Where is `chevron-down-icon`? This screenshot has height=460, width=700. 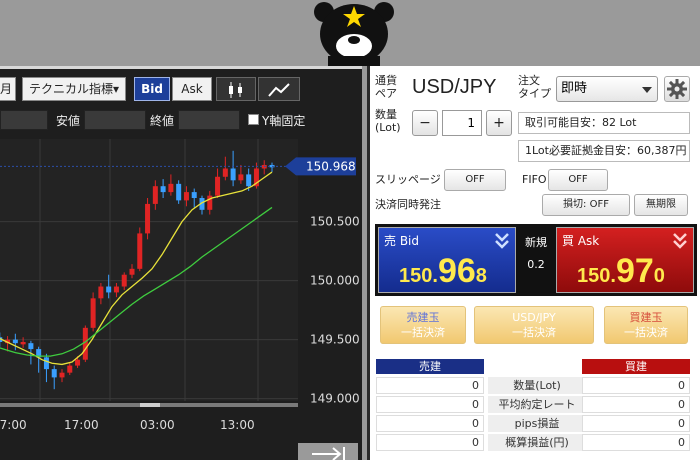
chevron-down-icon is located at coordinates (647, 90).